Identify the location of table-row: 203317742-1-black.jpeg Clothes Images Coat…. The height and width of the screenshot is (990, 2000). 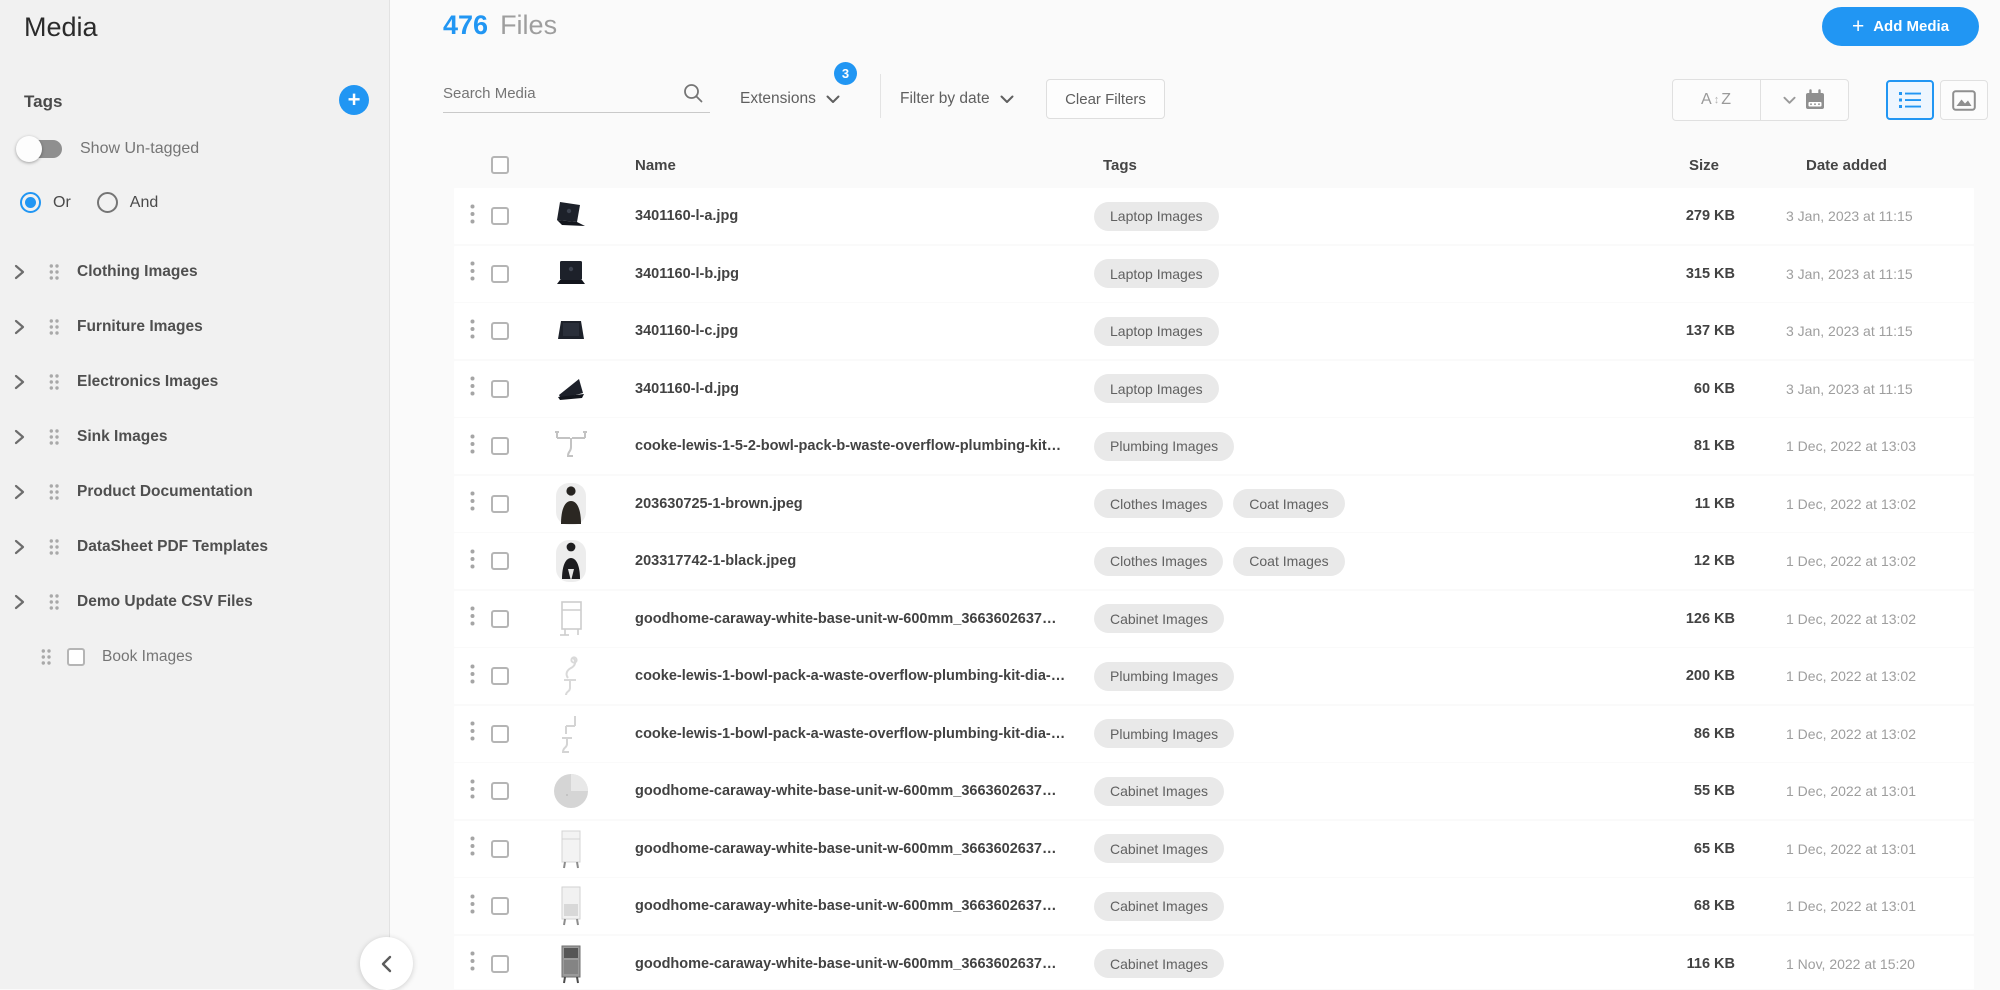
(1214, 561).